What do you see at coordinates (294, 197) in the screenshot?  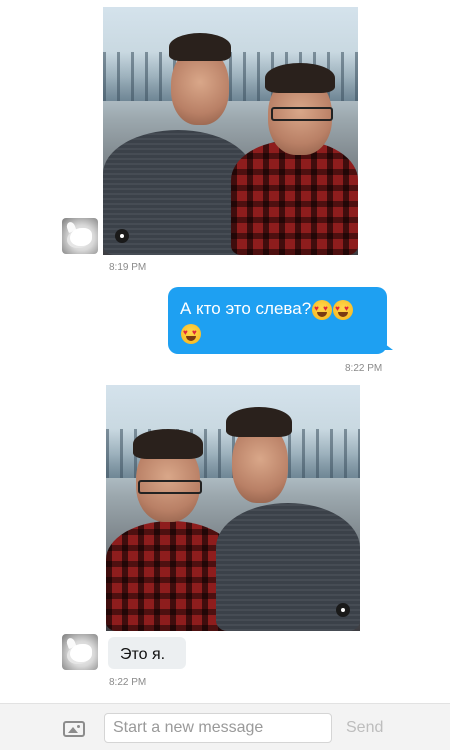 I see `person-right-shirt` at bounding box center [294, 197].